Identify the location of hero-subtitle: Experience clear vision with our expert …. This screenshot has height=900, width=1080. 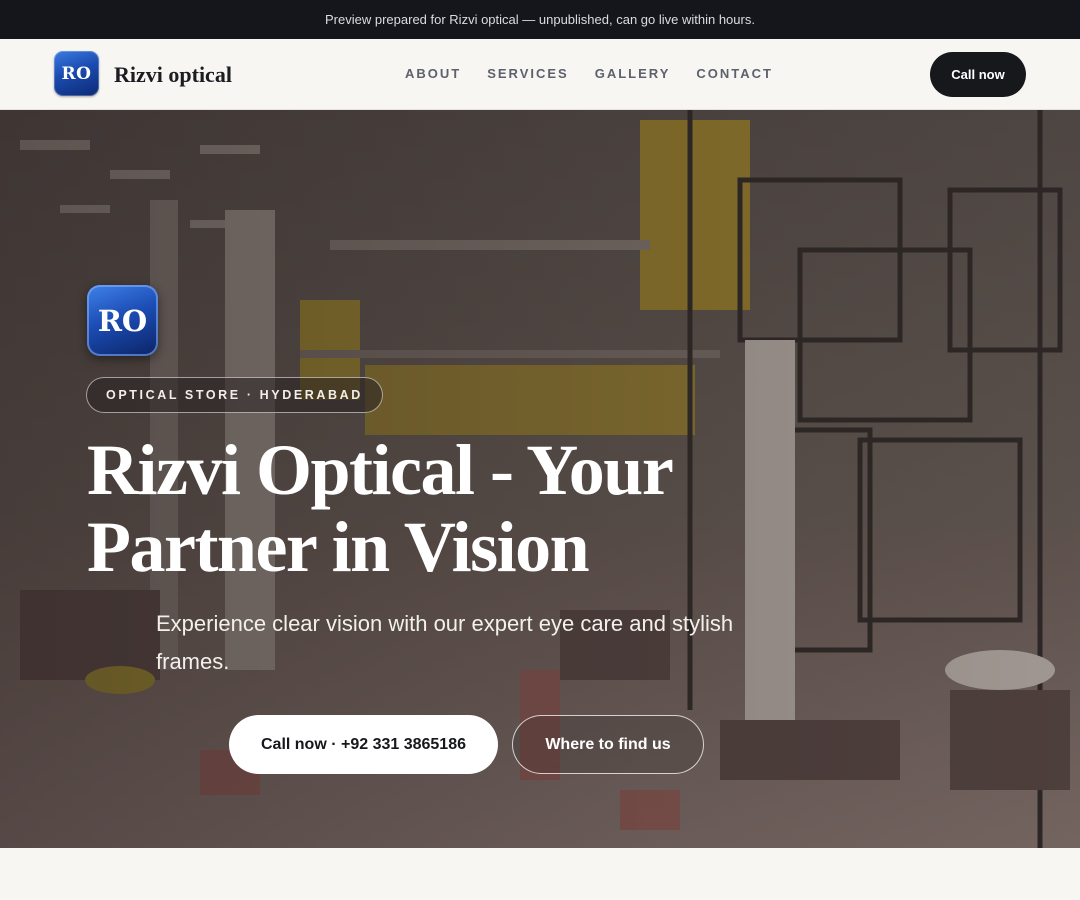
(445, 642).